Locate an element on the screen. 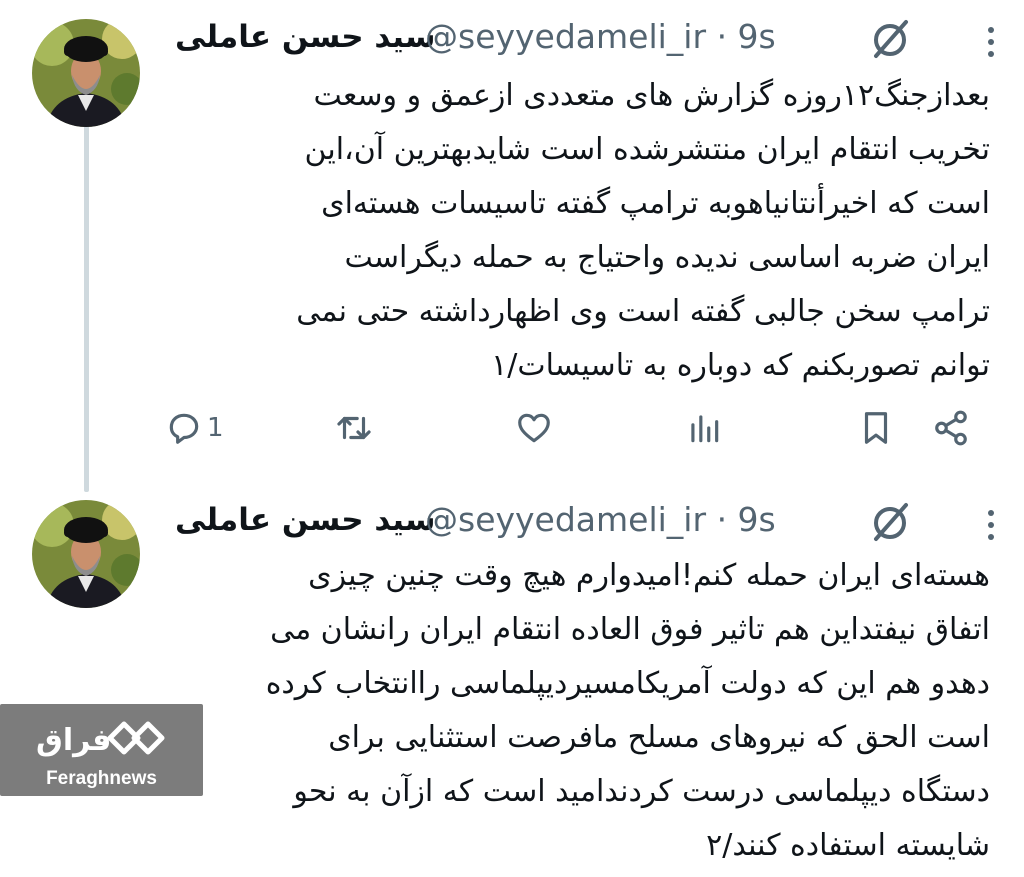 This screenshot has width=1024, height=877. retweet-button is located at coordinates (354, 428).